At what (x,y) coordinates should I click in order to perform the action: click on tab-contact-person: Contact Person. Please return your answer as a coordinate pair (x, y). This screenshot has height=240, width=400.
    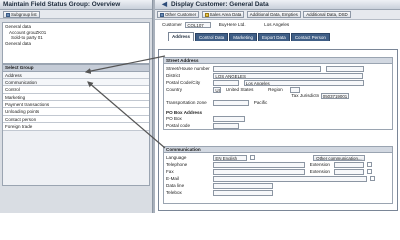
    Looking at the image, I should click on (310, 37).